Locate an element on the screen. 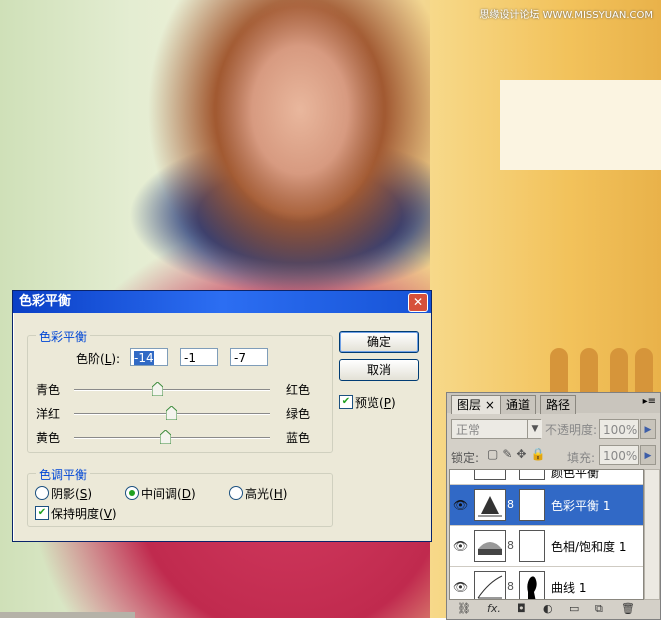  status-bar is located at coordinates (67, 615).